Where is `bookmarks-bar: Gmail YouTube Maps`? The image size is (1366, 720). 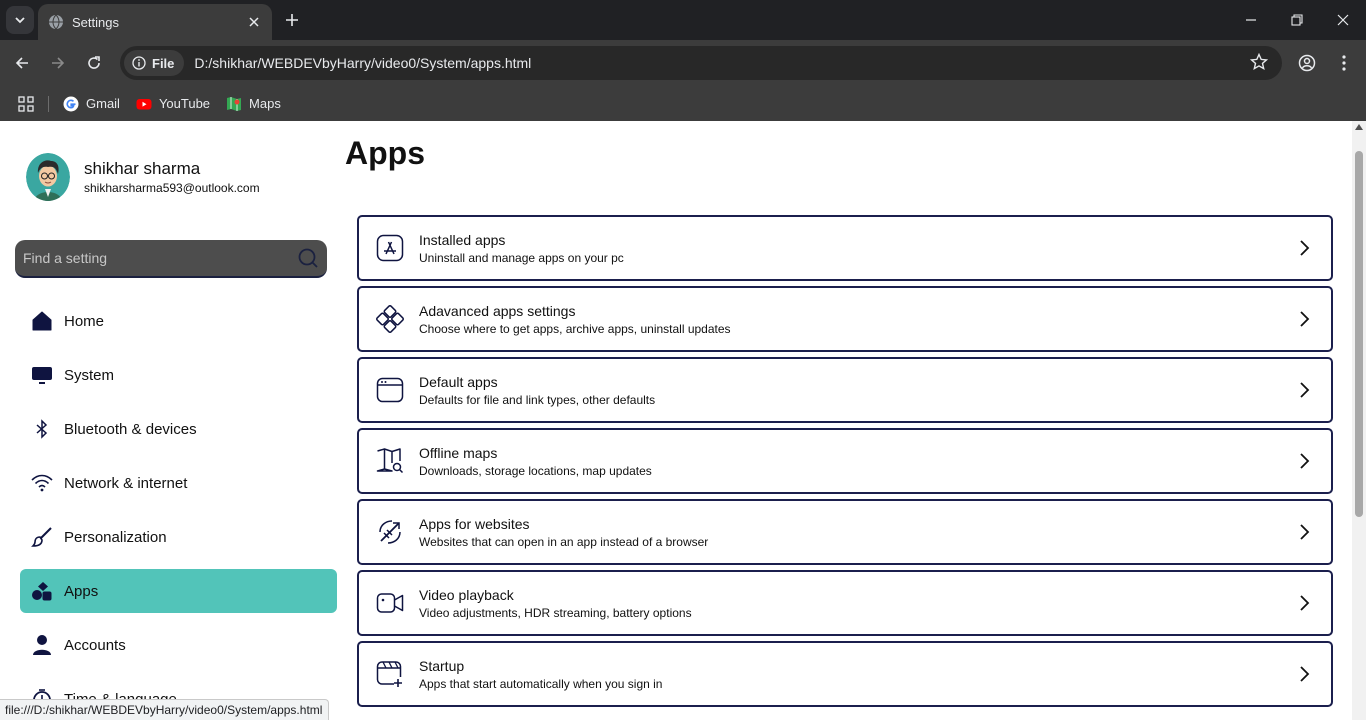
bookmarks-bar: Gmail YouTube Maps is located at coordinates (683, 103).